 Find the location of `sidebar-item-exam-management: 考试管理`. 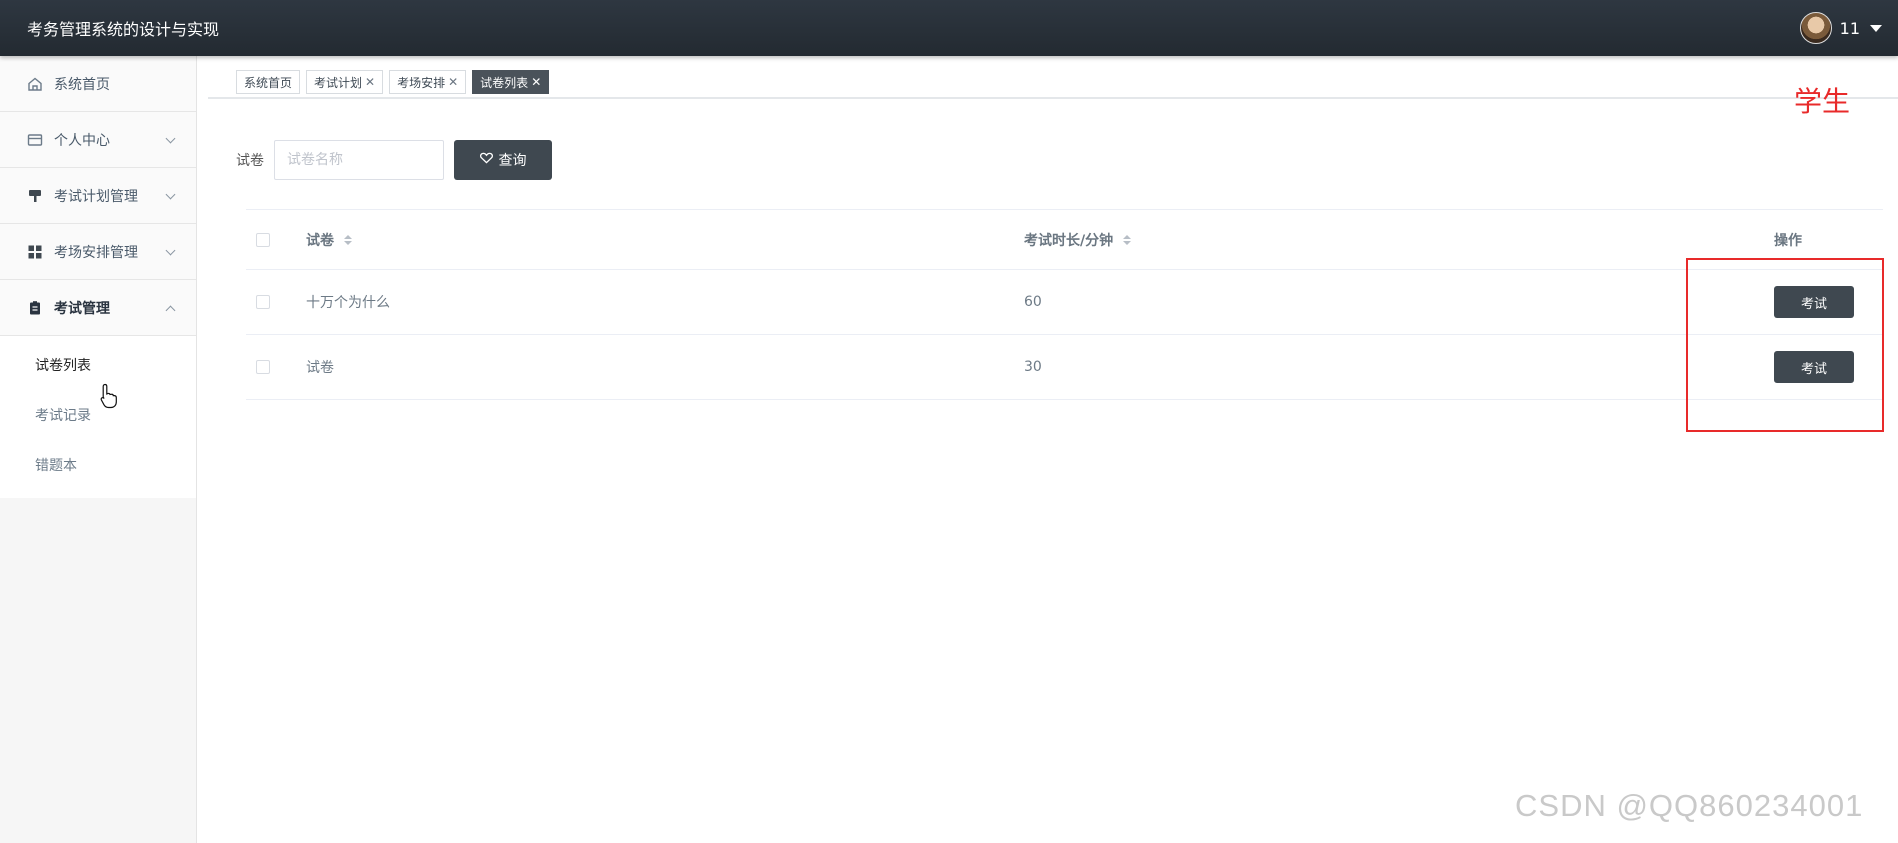

sidebar-item-exam-management: 考试管理 is located at coordinates (98, 308).